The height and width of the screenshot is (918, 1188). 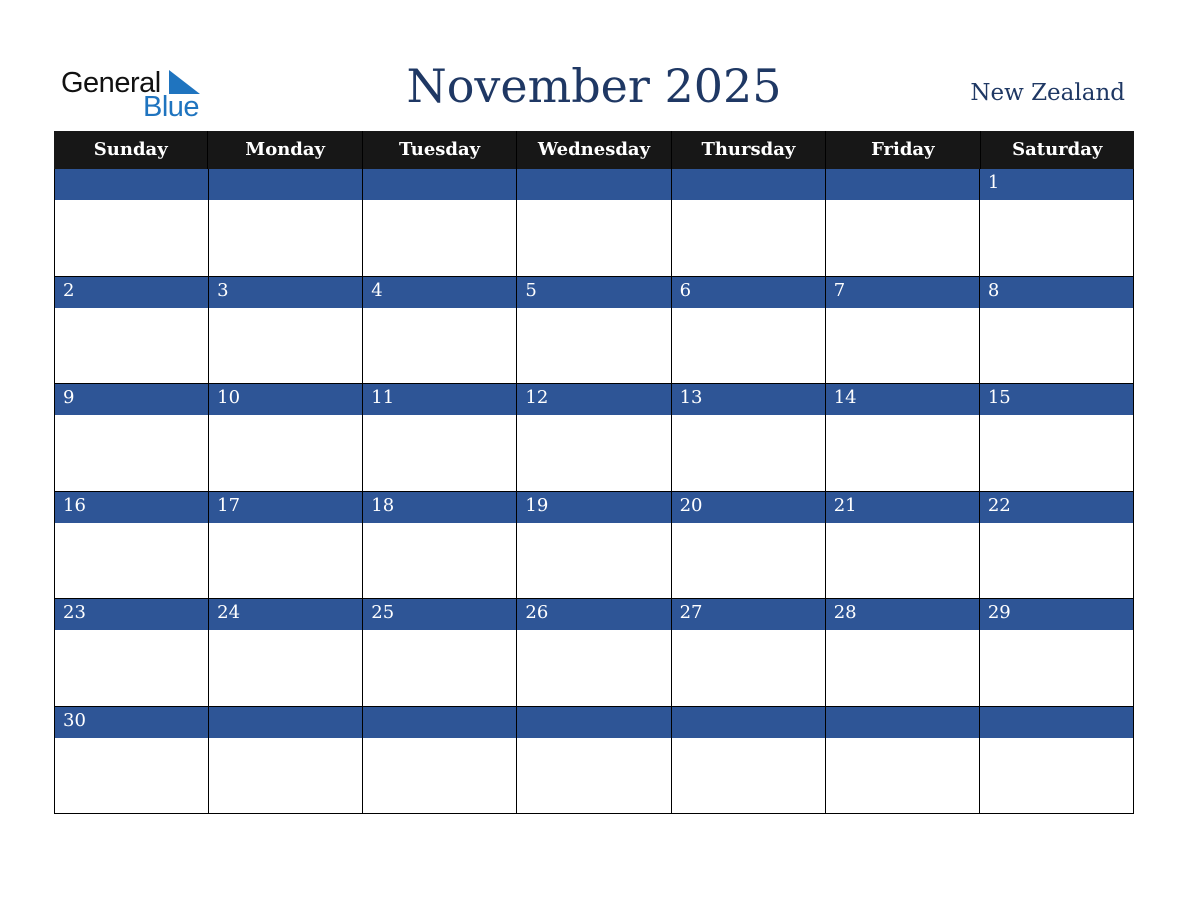 What do you see at coordinates (440, 507) in the screenshot?
I see `day-number: 18` at bounding box center [440, 507].